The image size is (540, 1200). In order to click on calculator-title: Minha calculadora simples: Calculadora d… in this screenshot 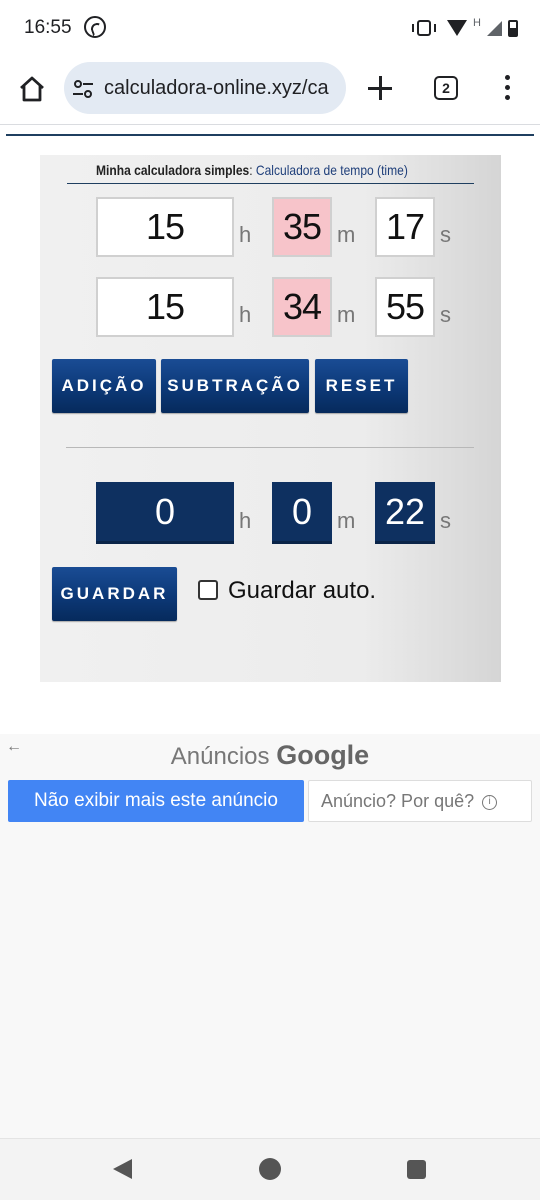, I will do `click(252, 170)`.